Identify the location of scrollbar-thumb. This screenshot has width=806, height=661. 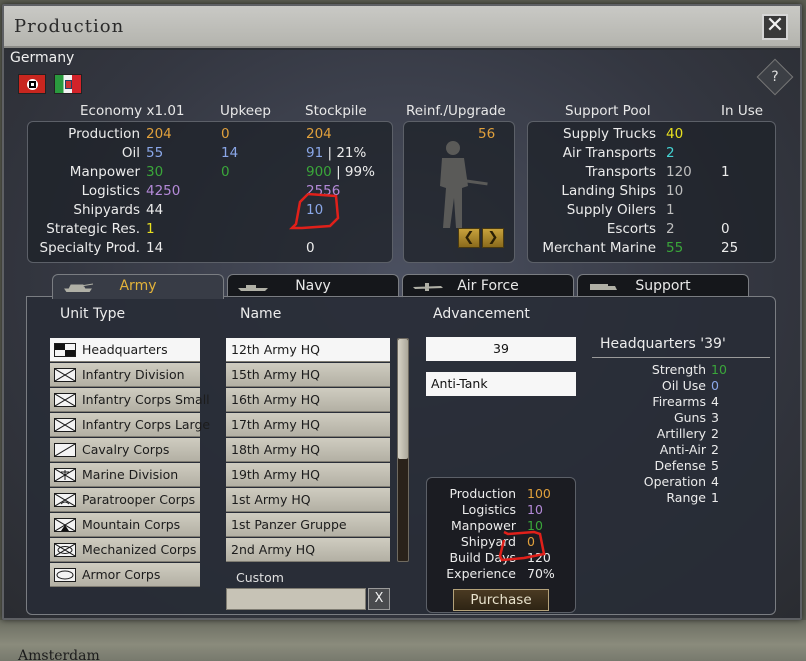
(403, 399).